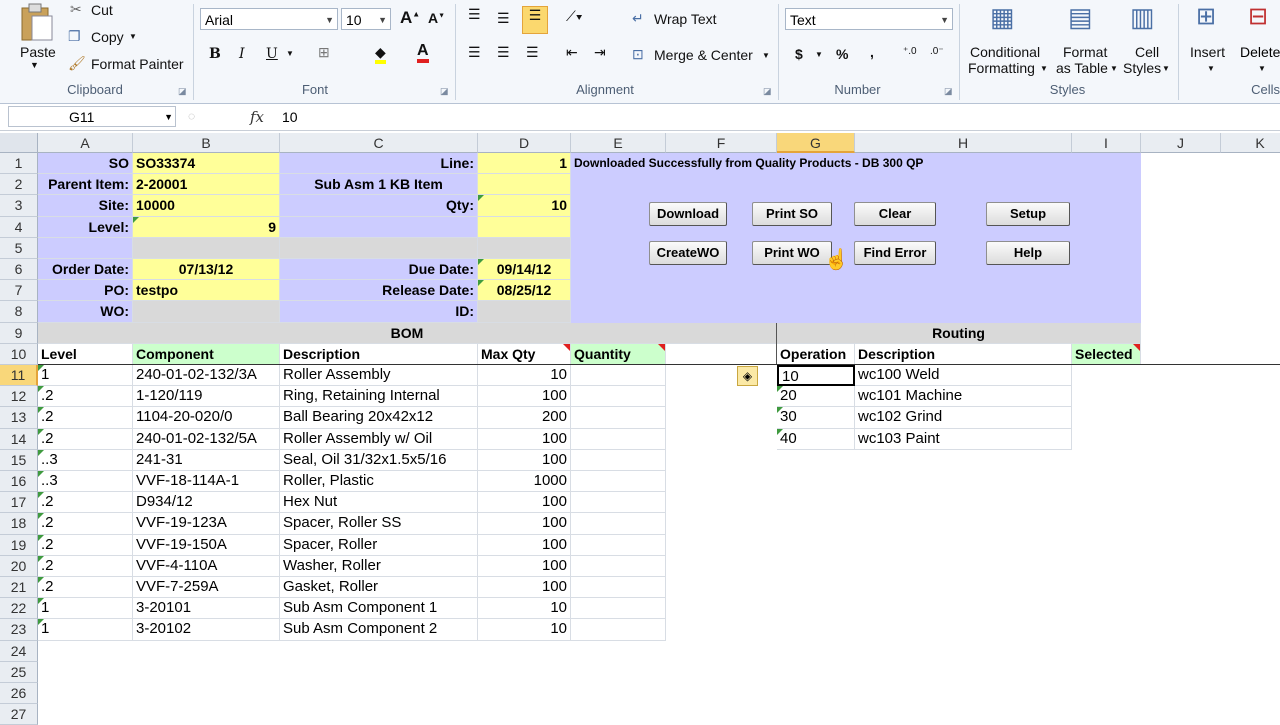 This screenshot has width=1280, height=725. What do you see at coordinates (524, 312) in the screenshot?
I see `id-value` at bounding box center [524, 312].